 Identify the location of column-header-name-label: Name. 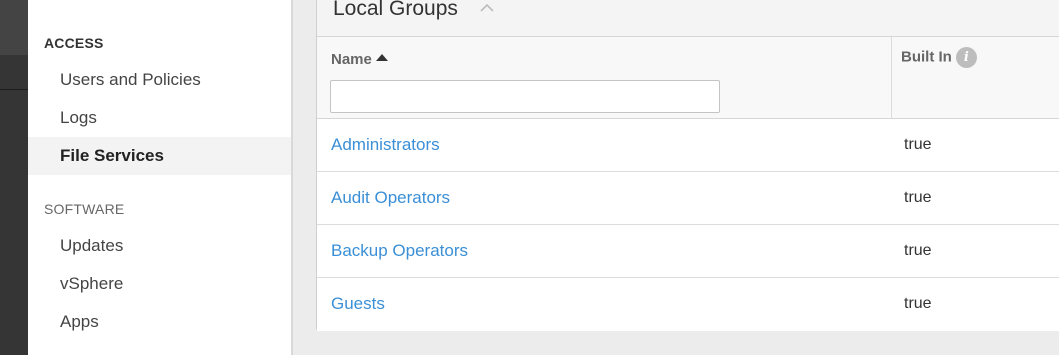
(351, 59).